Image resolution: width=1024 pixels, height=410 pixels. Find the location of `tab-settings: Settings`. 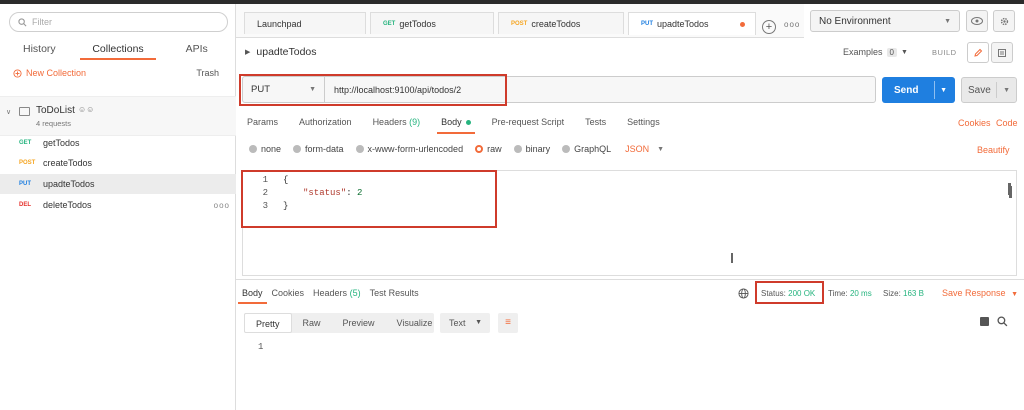

tab-settings: Settings is located at coordinates (643, 126).